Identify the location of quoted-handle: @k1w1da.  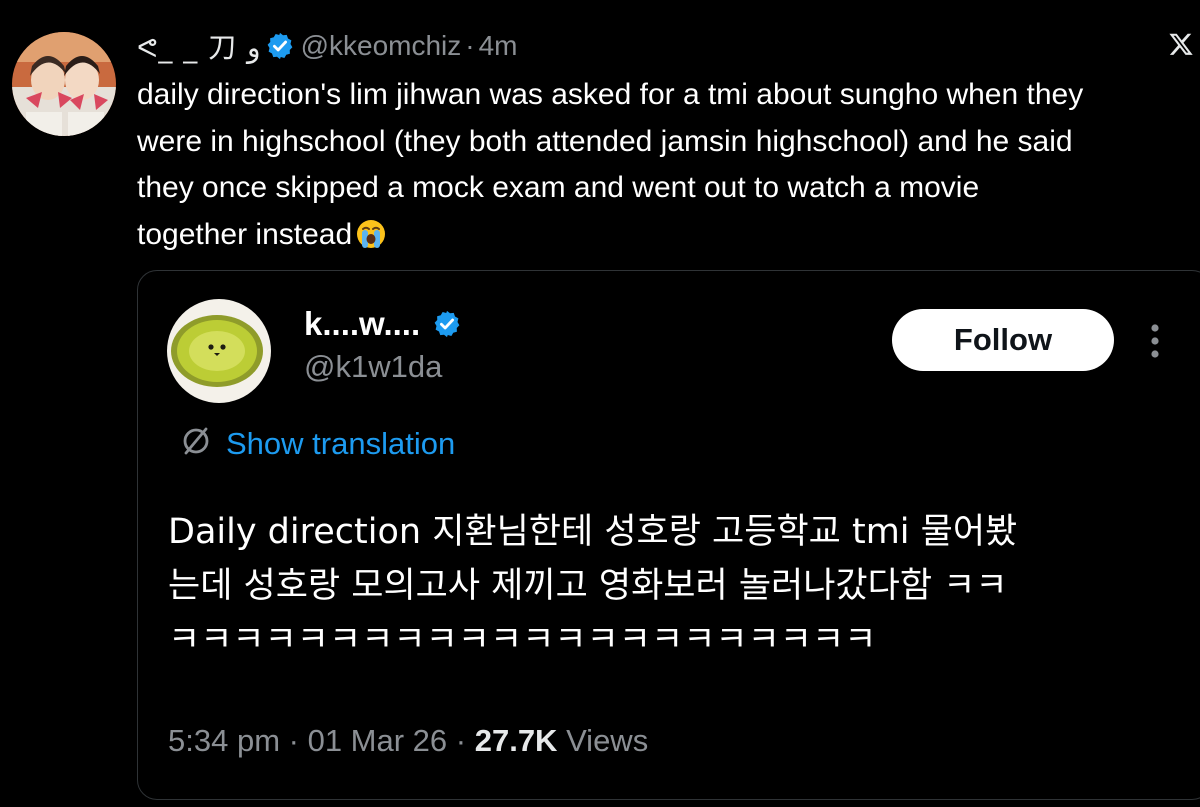
(373, 367).